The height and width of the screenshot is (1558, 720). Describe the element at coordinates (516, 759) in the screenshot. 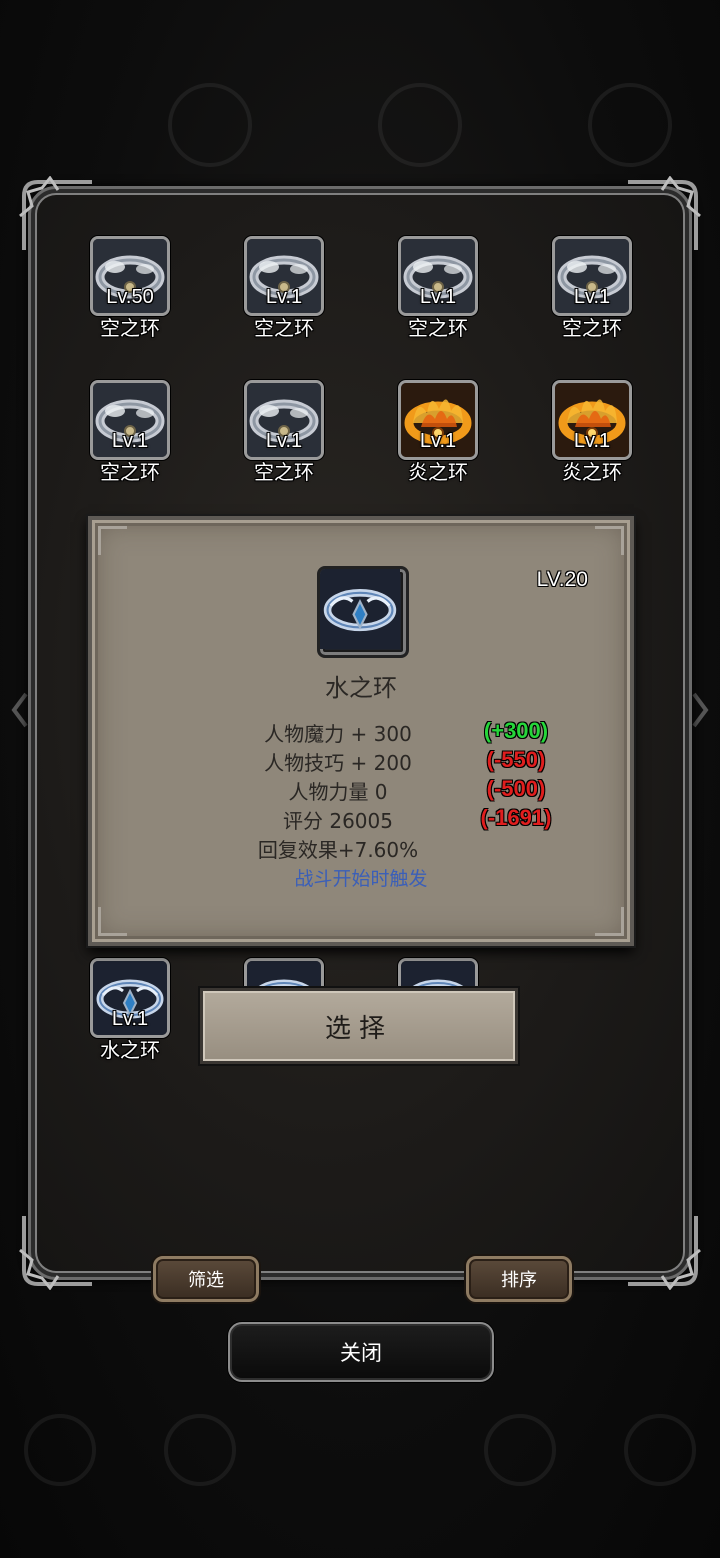

I see `stat-diff: (-550)` at that location.